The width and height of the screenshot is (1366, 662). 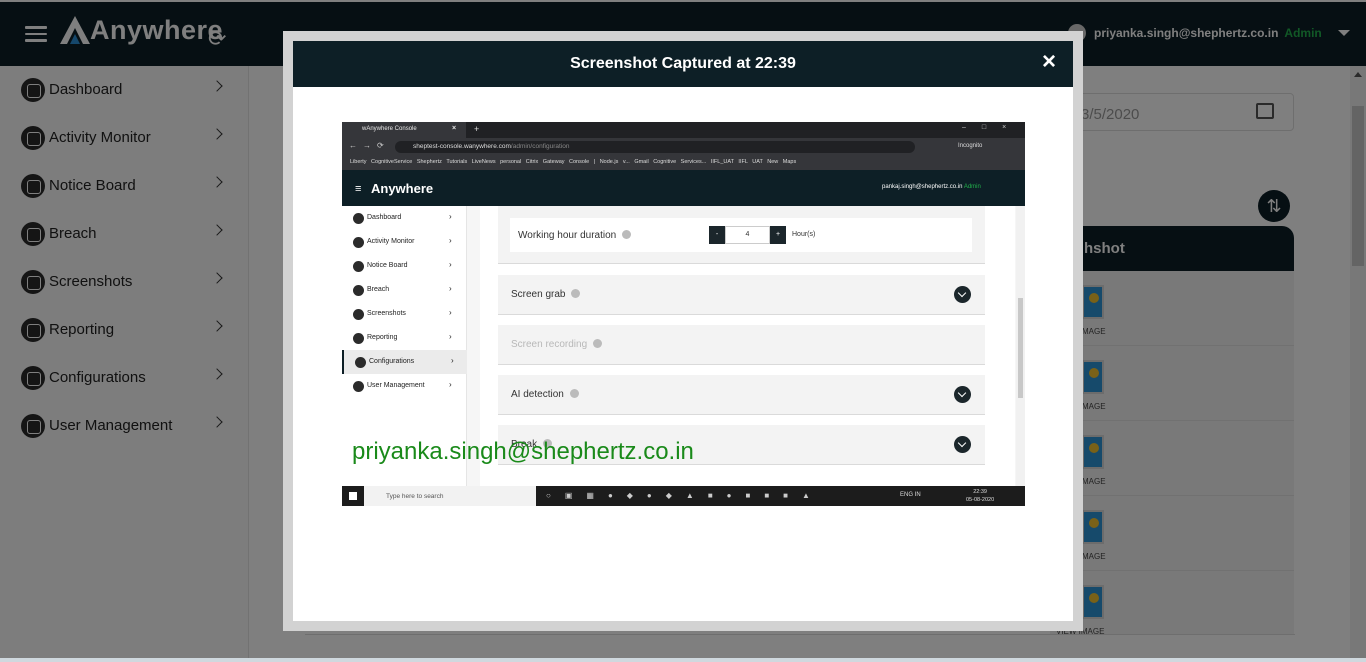 I want to click on inner-scrollbar-thumb, so click(x=1020, y=348).